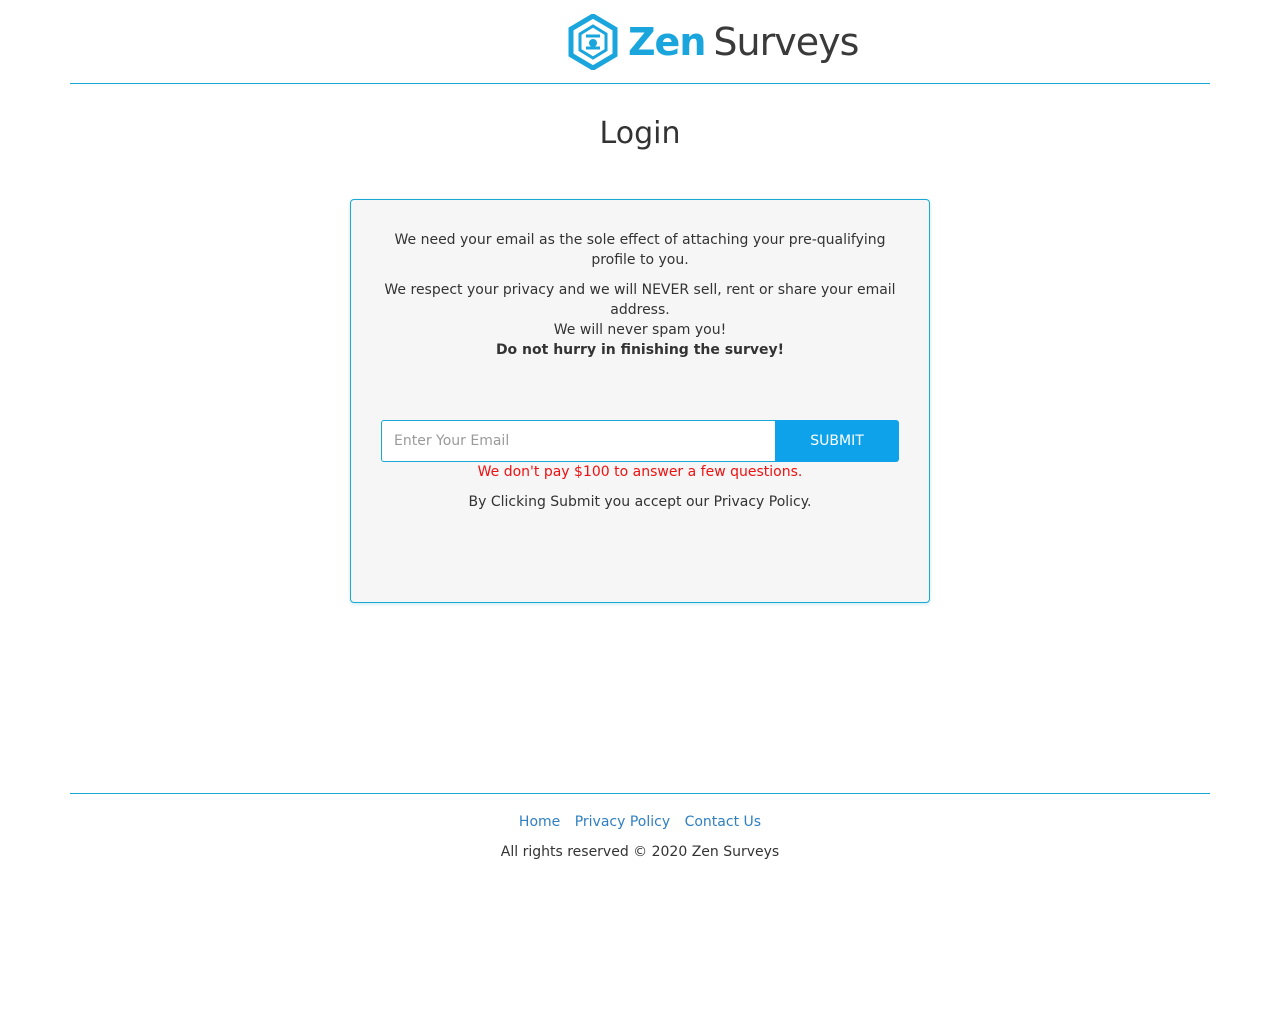 The image size is (1280, 1024). I want to click on footer-link-privacy-policy: Privacy Policy, so click(622, 822).